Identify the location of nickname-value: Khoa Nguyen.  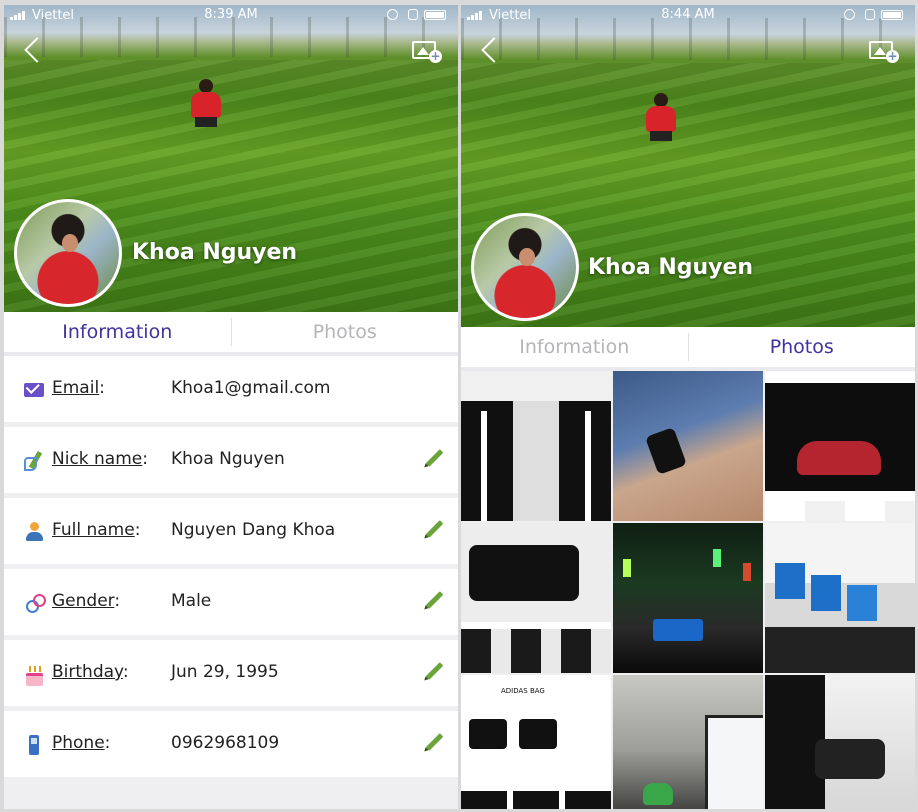
(228, 459).